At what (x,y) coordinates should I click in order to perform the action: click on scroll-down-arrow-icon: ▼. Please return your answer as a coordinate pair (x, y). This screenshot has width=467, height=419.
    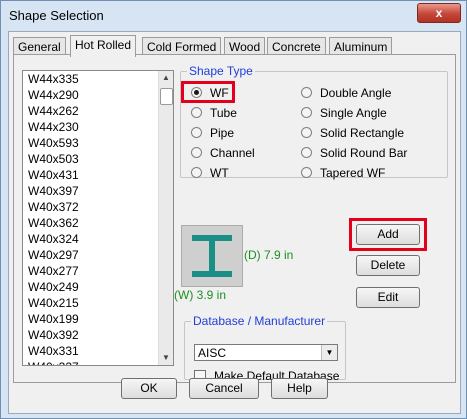
    Looking at the image, I should click on (166, 358).